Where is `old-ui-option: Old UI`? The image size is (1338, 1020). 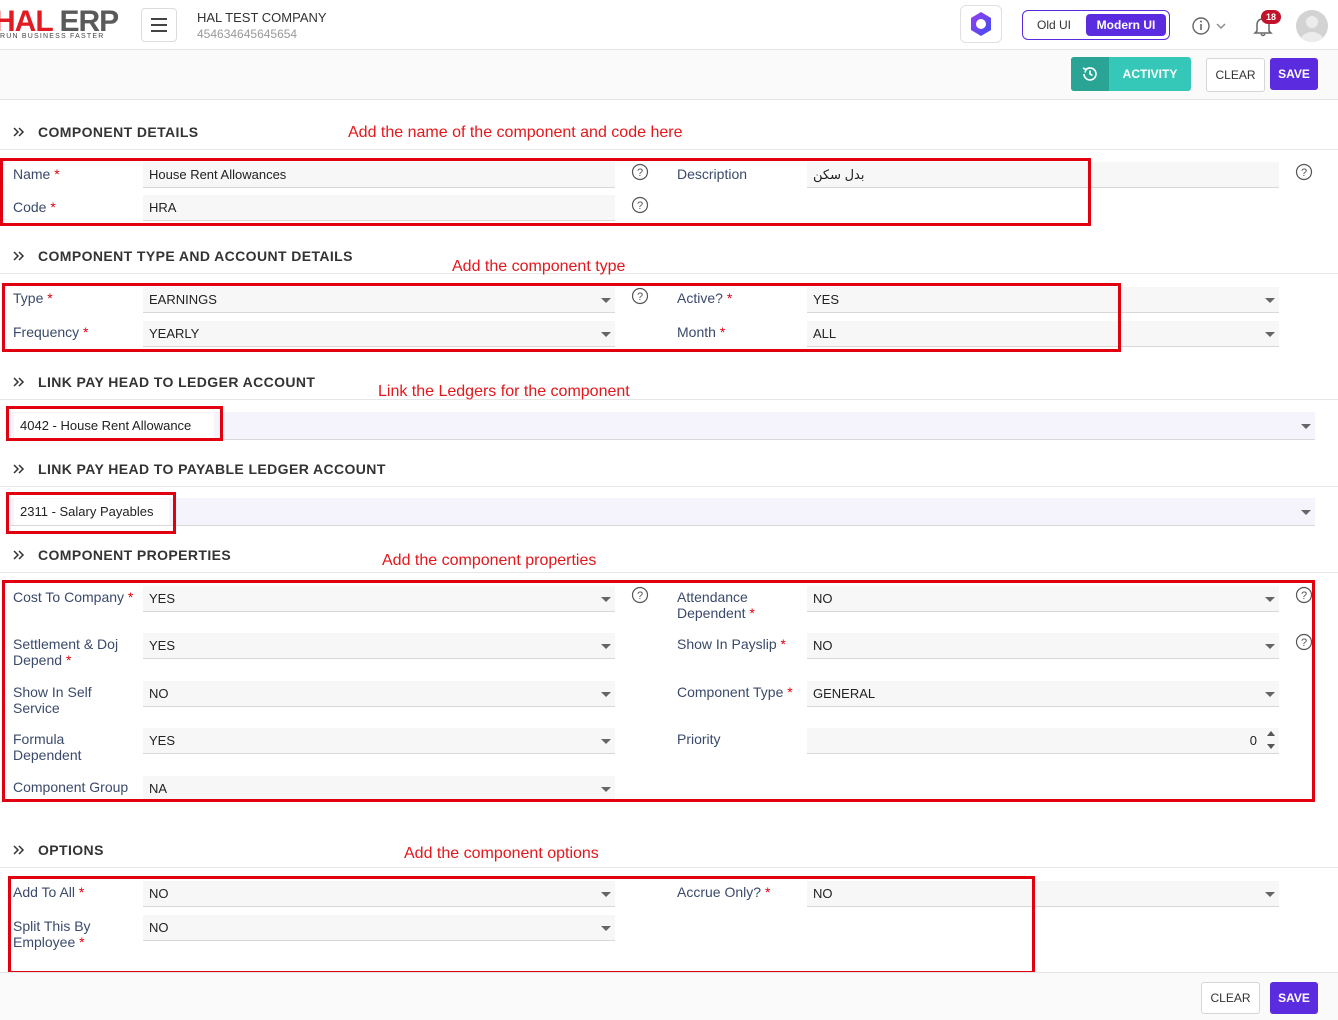
old-ui-option: Old UI is located at coordinates (1054, 25).